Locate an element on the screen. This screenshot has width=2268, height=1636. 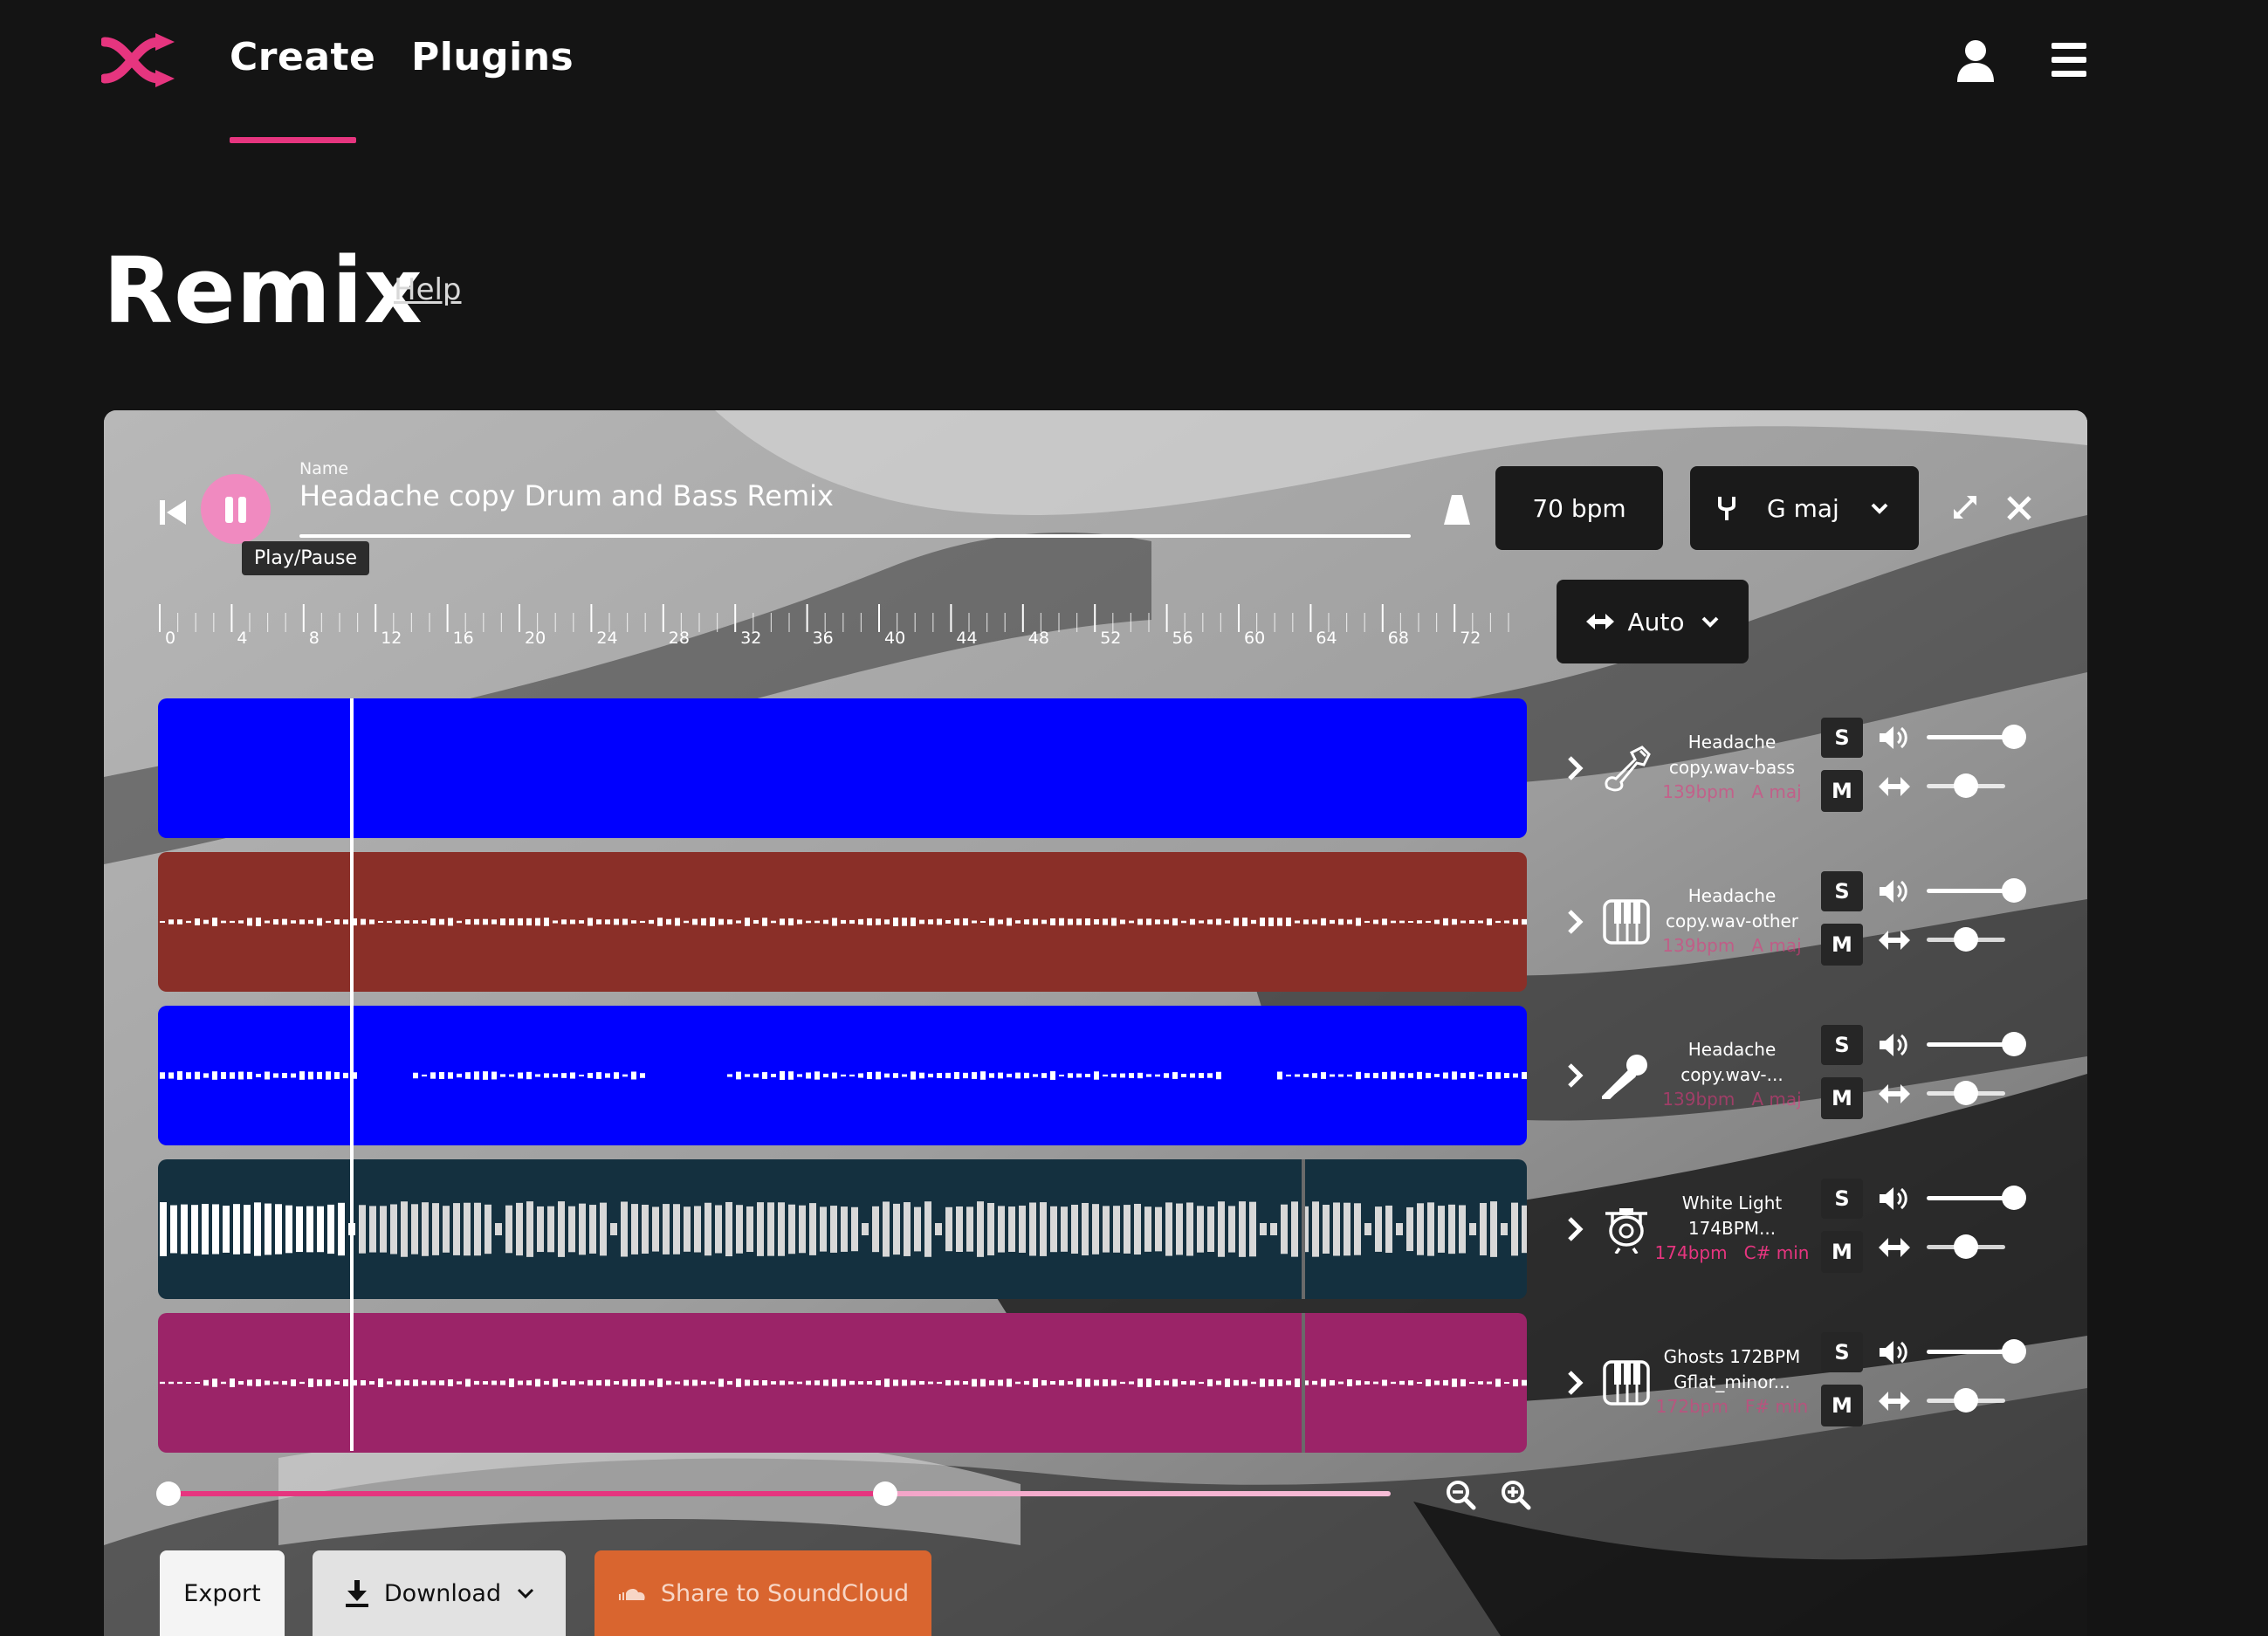
key-select: G maj is located at coordinates (1804, 508).